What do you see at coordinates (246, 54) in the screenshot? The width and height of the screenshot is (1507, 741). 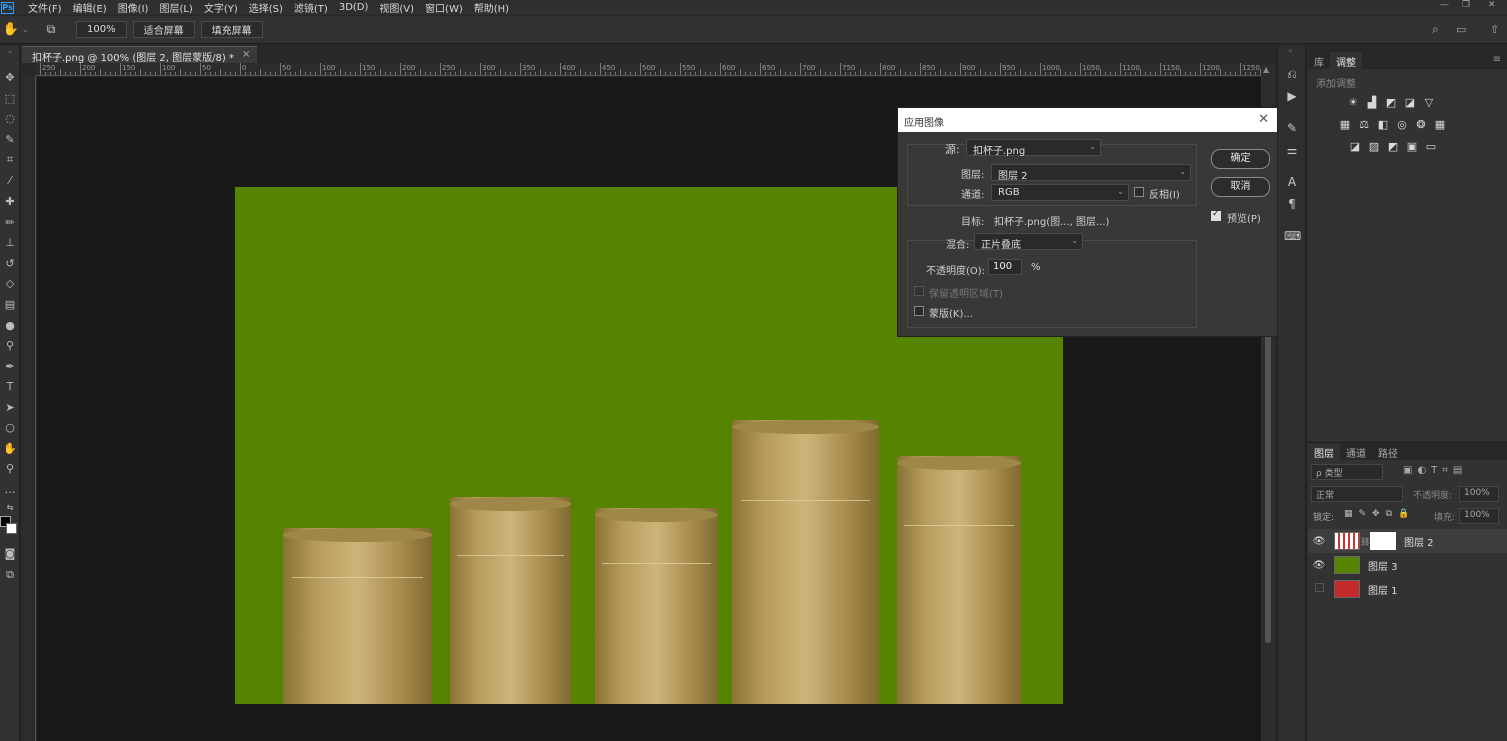 I see `close-tab-icon: ×` at bounding box center [246, 54].